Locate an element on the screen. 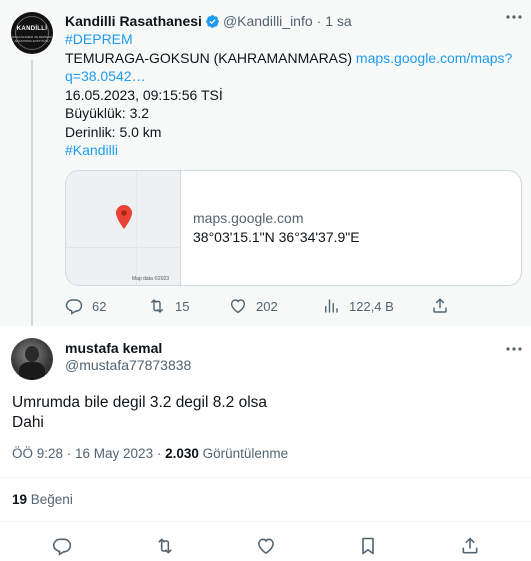  like-button is located at coordinates (266, 546).